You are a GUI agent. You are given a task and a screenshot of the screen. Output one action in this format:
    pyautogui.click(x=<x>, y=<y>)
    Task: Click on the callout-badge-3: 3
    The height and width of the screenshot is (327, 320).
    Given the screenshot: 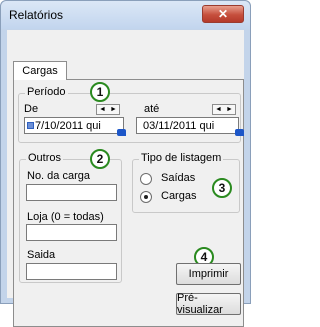 What is the action you would take?
    pyautogui.click(x=222, y=188)
    